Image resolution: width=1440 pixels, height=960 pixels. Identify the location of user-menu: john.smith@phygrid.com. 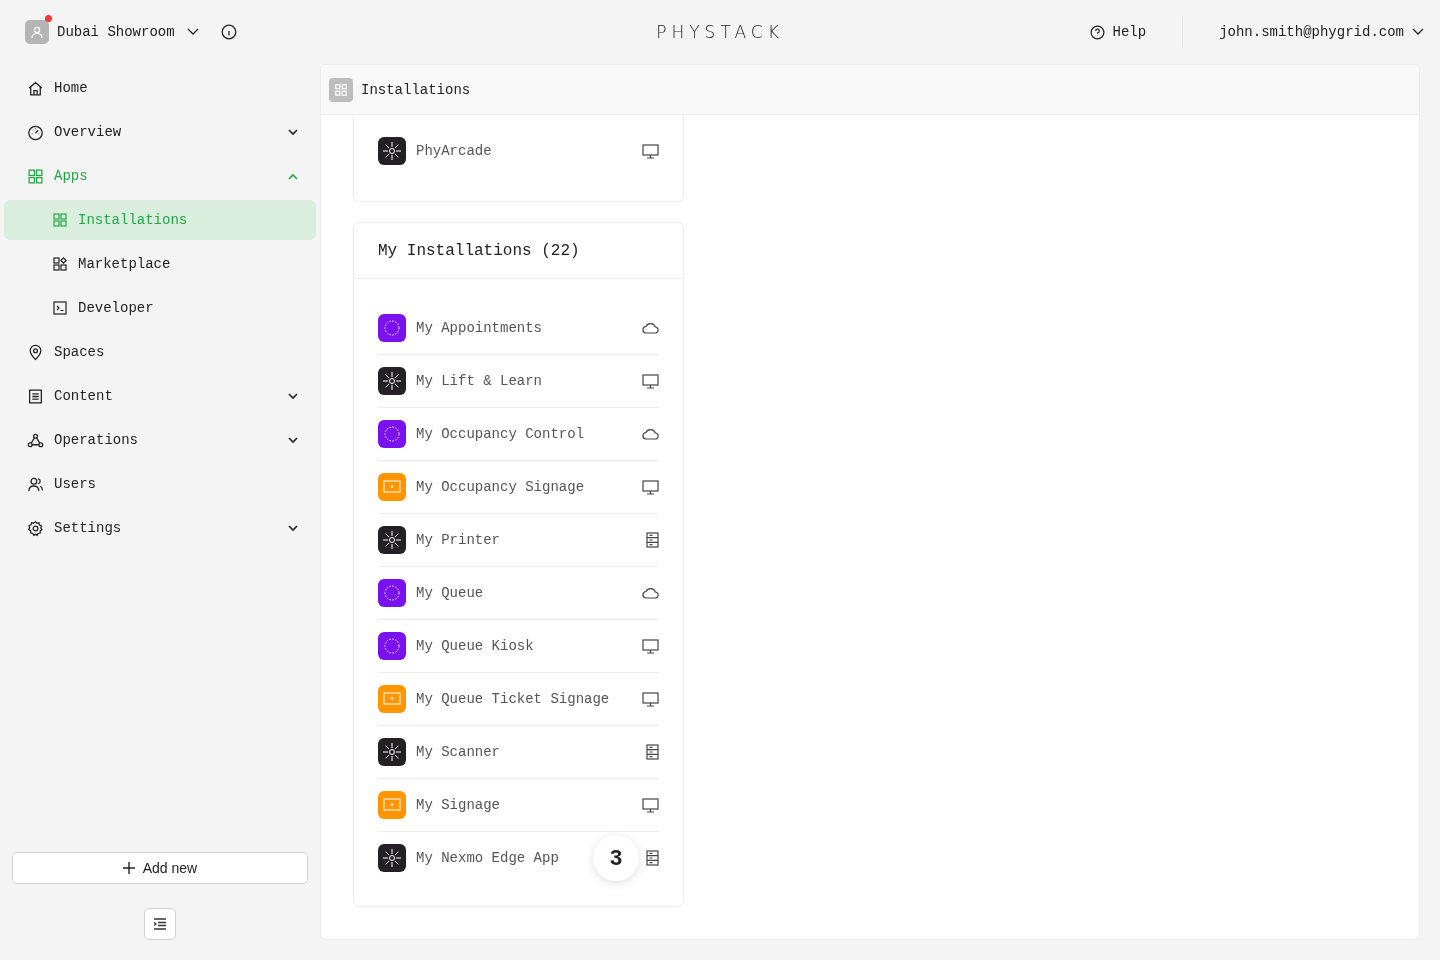
(1312, 32).